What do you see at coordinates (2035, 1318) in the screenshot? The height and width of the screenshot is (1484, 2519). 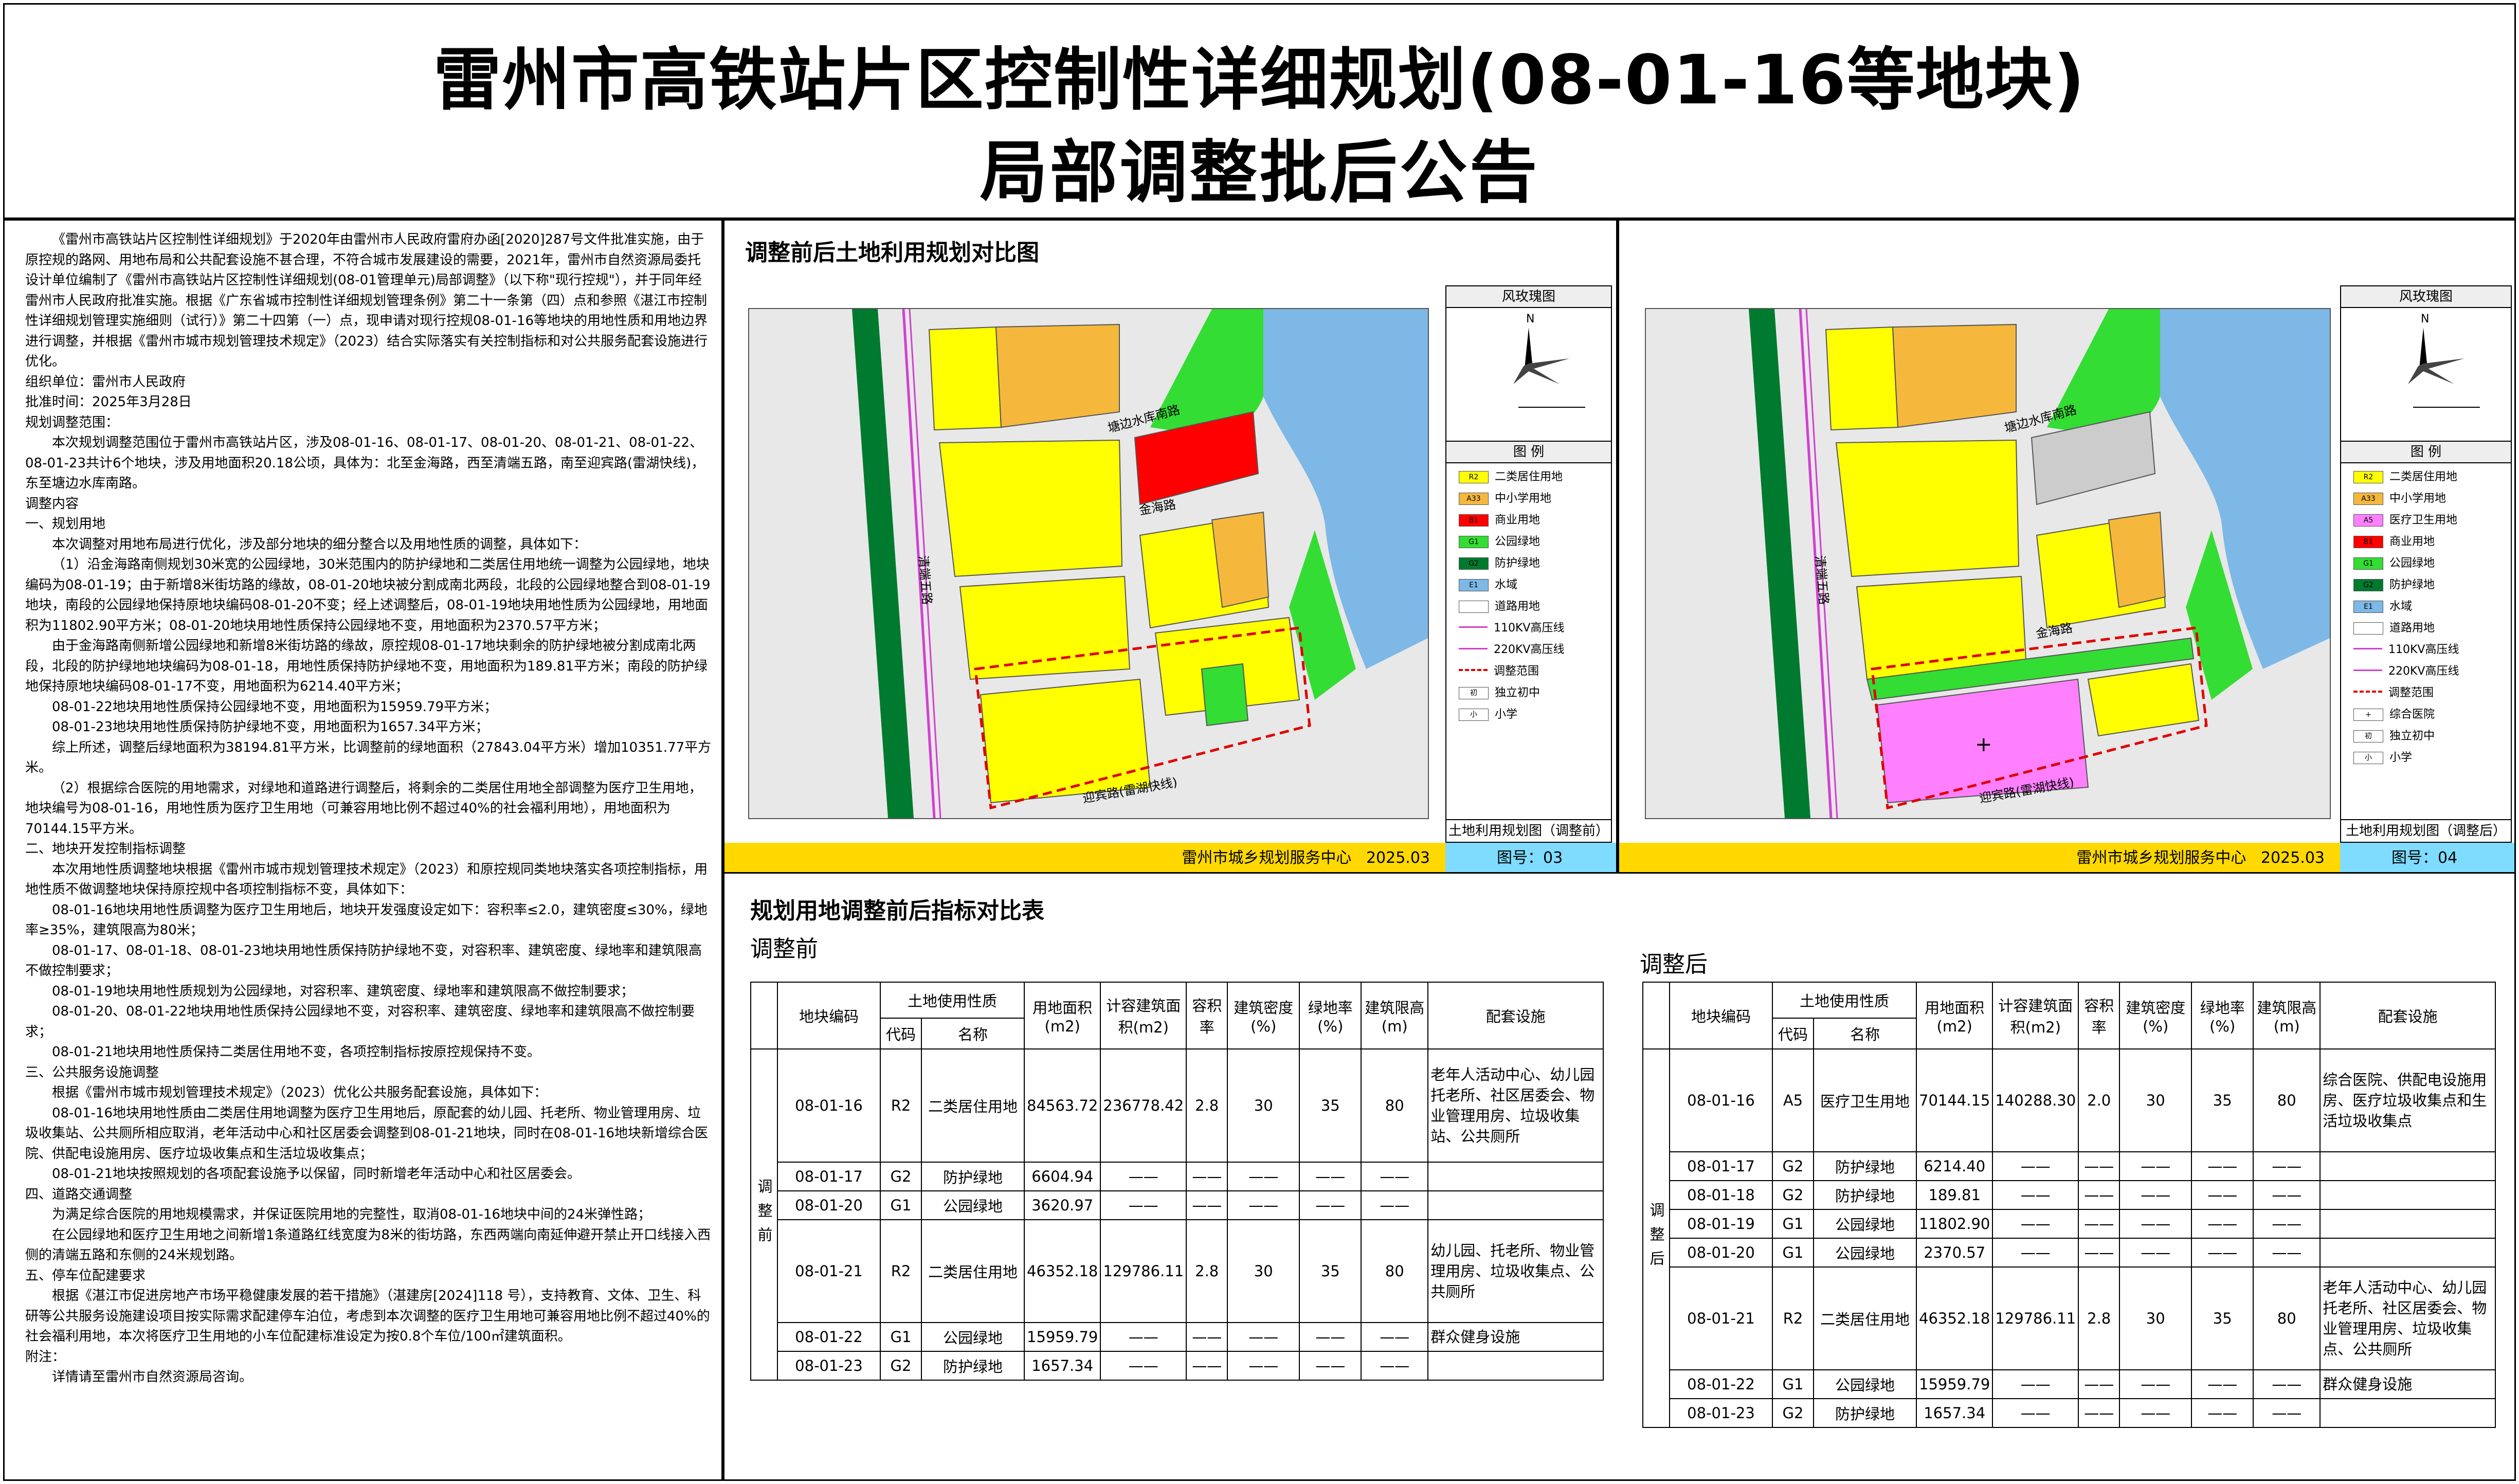 I see `table-cell: 129786.11` at bounding box center [2035, 1318].